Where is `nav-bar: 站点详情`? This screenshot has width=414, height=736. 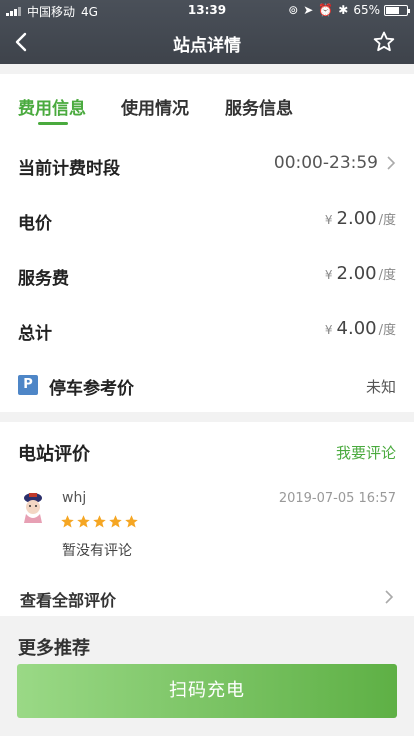 nav-bar: 站点详情 is located at coordinates (207, 42).